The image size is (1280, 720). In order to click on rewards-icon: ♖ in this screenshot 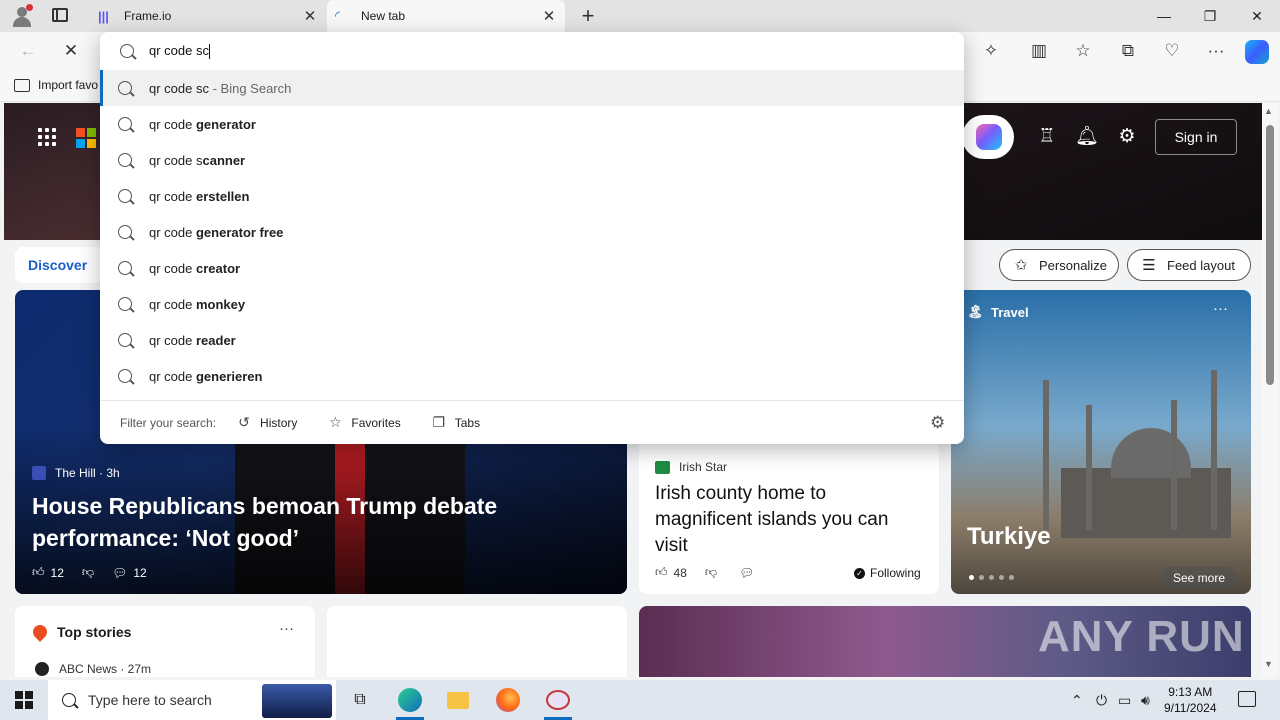, I will do `click(1047, 137)`.